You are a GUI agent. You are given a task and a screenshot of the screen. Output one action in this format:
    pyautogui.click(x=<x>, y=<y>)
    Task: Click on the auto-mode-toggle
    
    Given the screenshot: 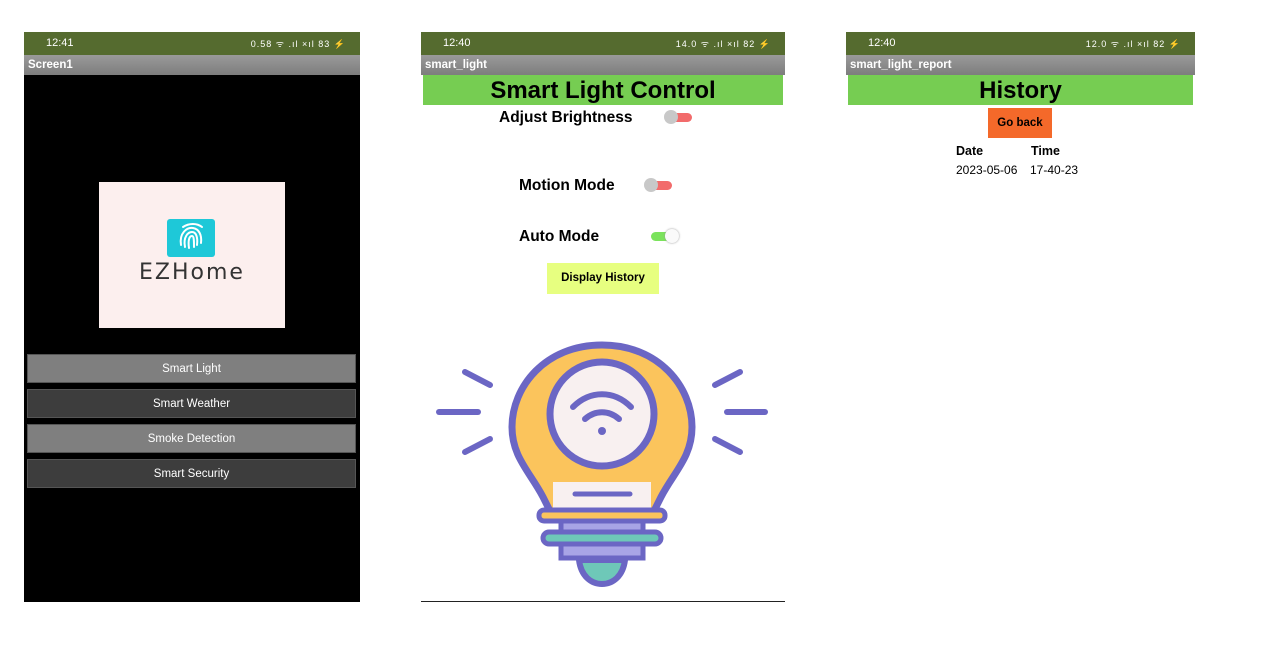 What is the action you would take?
    pyautogui.click(x=666, y=236)
    